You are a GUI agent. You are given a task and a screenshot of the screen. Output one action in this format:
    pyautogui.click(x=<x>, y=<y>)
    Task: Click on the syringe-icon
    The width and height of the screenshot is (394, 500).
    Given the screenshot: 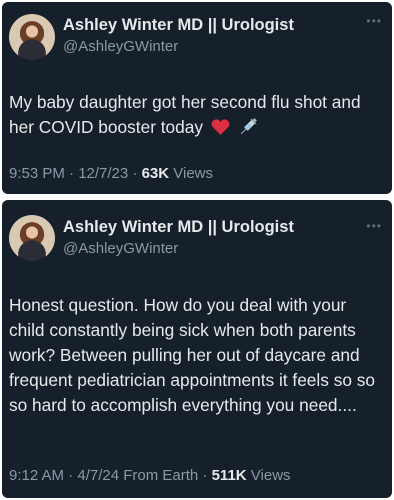 What is the action you would take?
    pyautogui.click(x=248, y=126)
    